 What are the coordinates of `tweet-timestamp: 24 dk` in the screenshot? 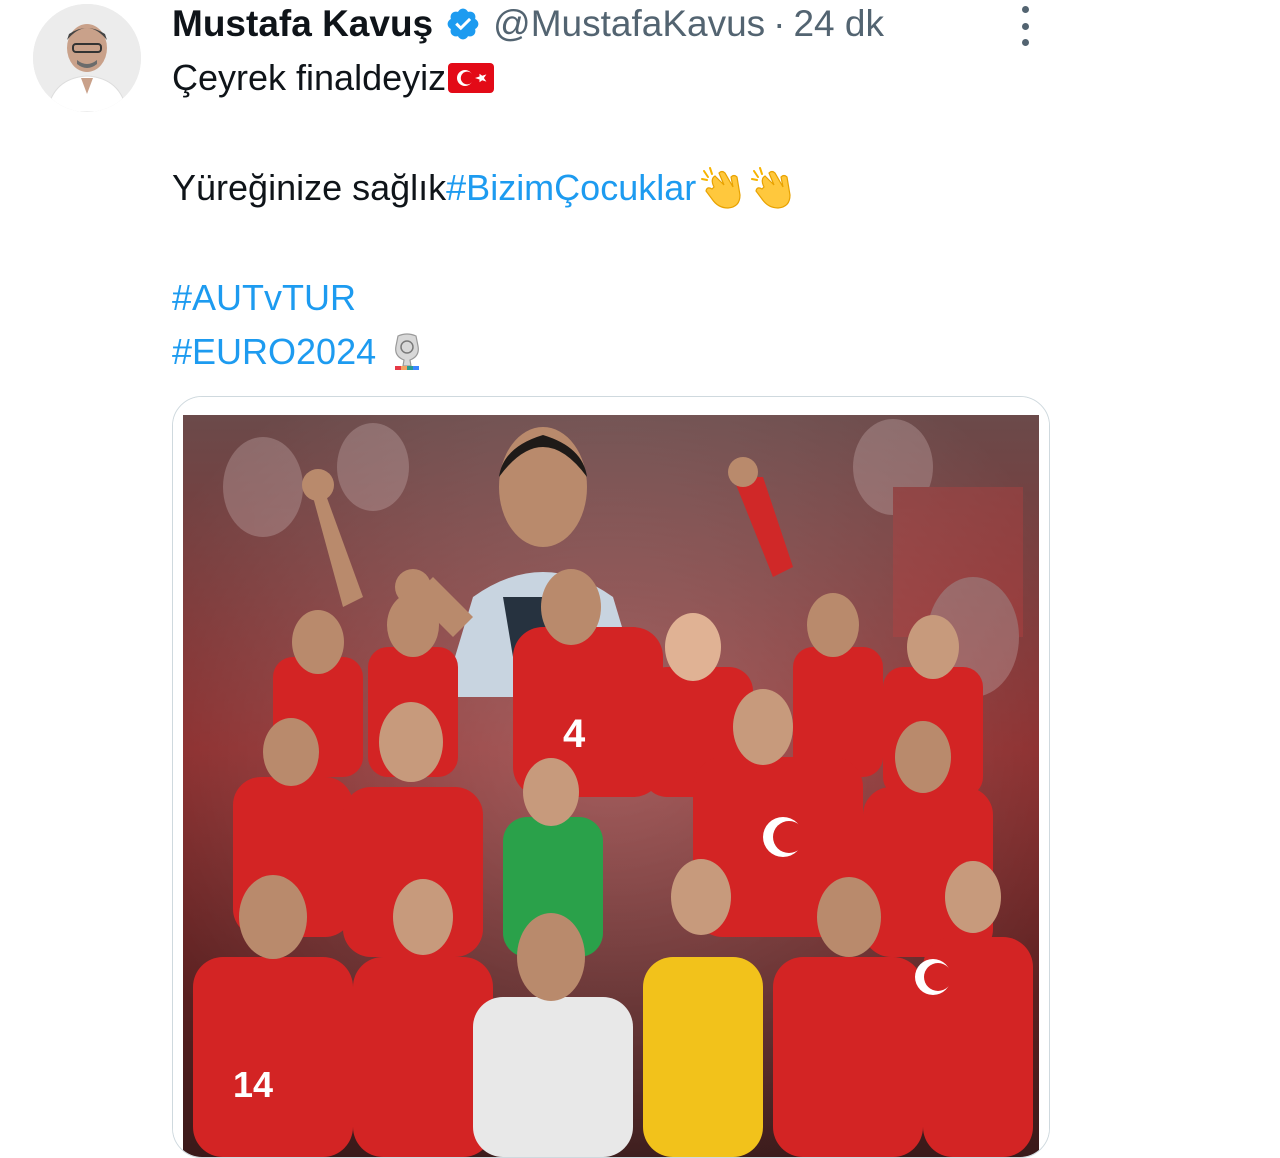 It's located at (838, 24).